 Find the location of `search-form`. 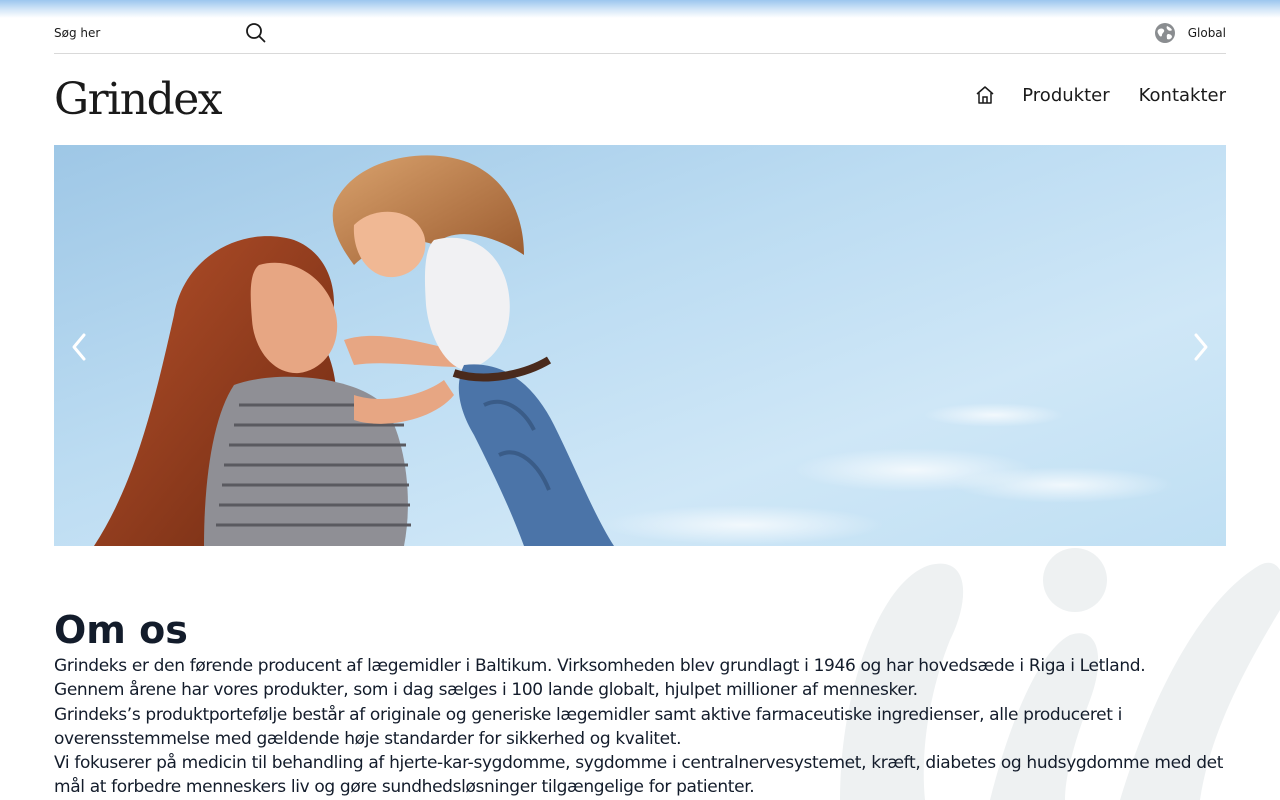

search-form is located at coordinates (161, 33).